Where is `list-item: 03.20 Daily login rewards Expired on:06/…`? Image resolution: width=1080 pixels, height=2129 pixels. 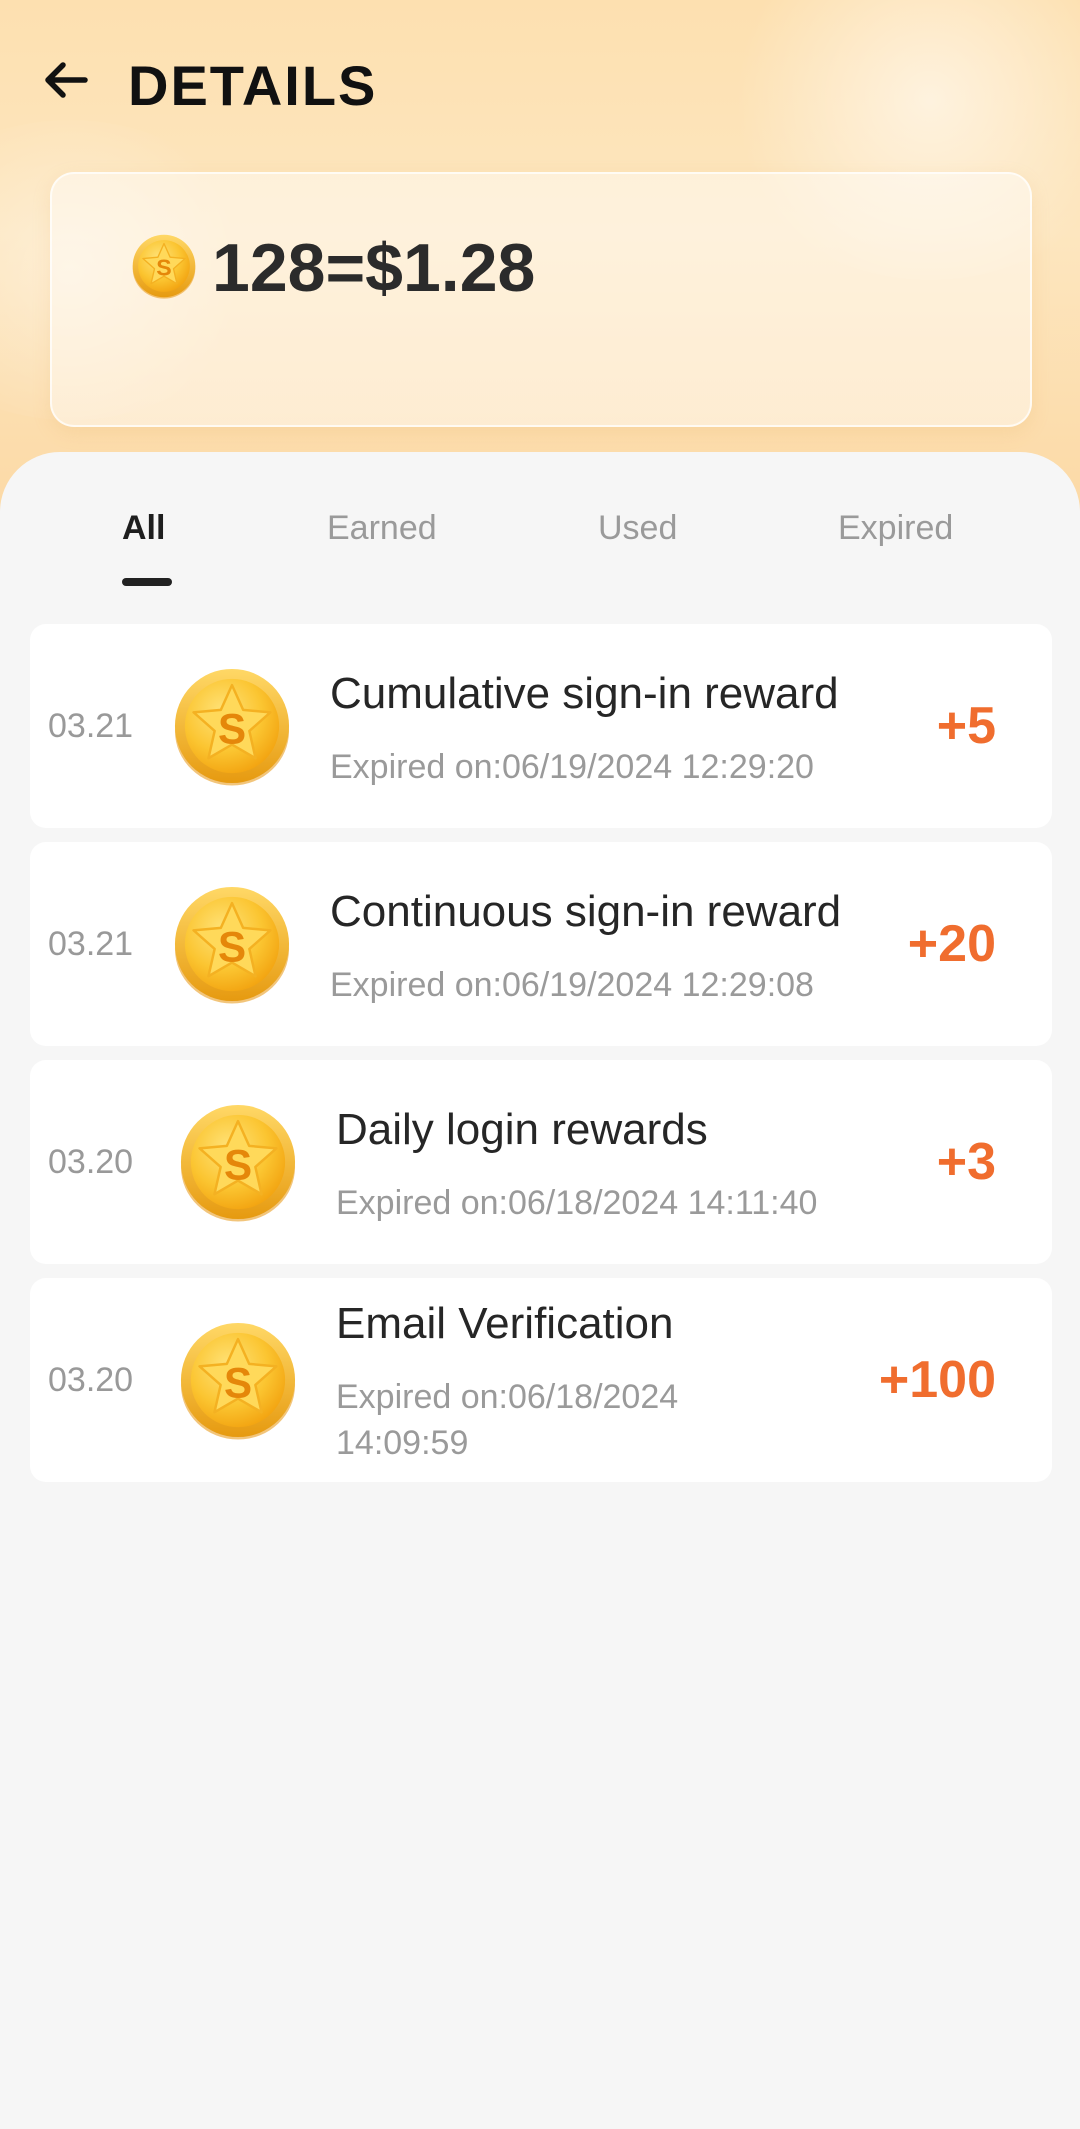
list-item: 03.20 Daily login rewards Expired on:06/… is located at coordinates (541, 1162).